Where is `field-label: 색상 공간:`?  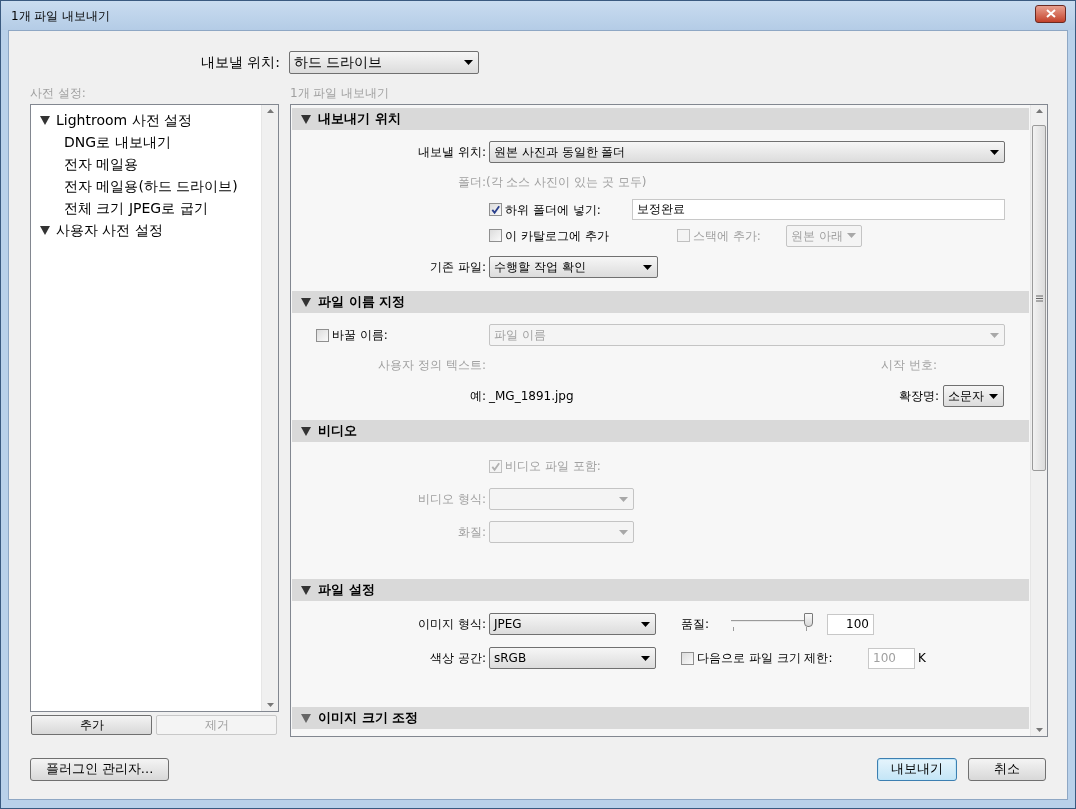
field-label: 색상 공간: is located at coordinates (457, 658).